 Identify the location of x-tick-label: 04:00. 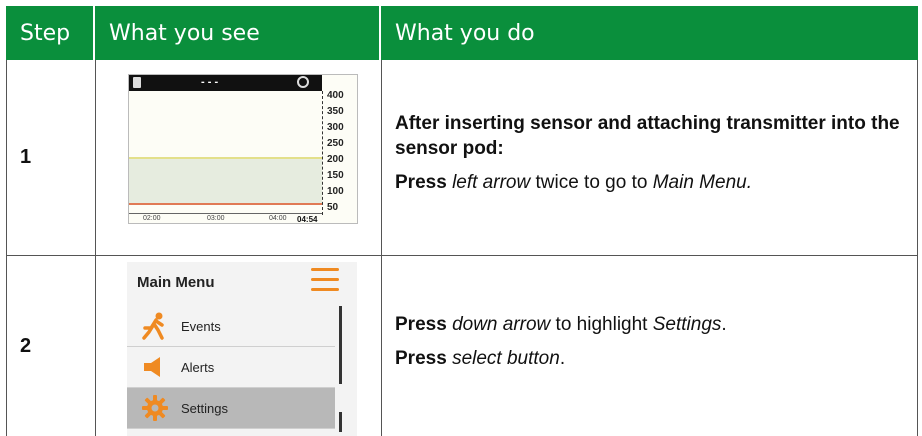
(278, 218).